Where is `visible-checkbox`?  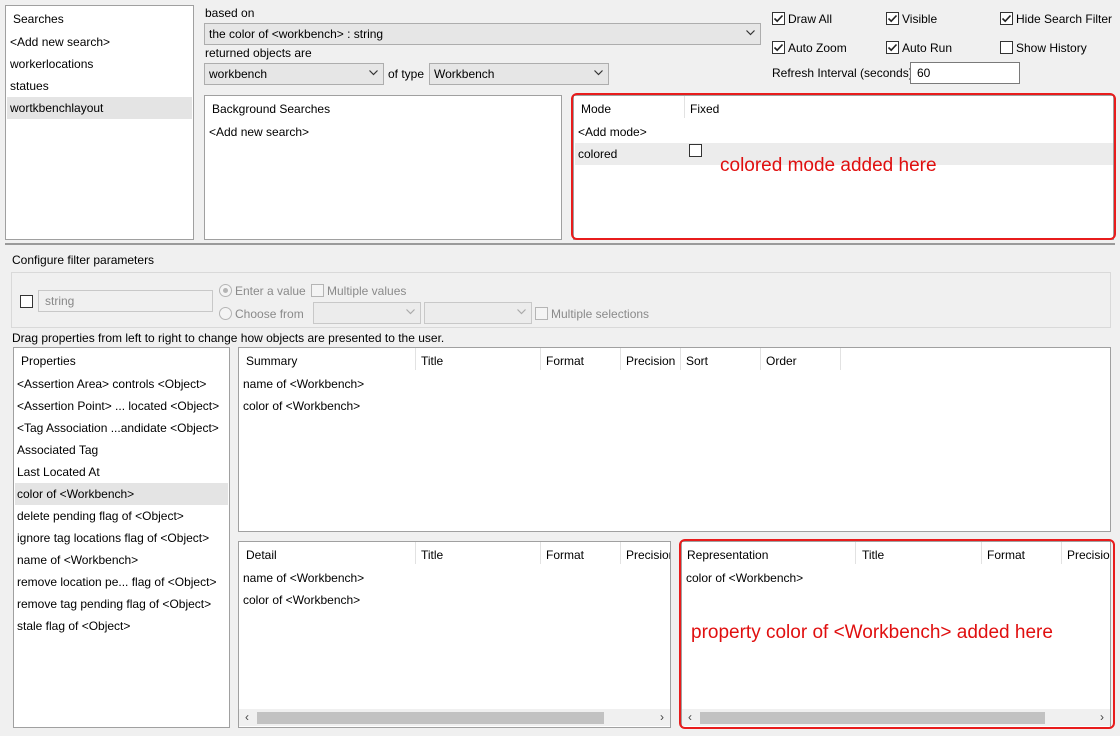 visible-checkbox is located at coordinates (892, 18).